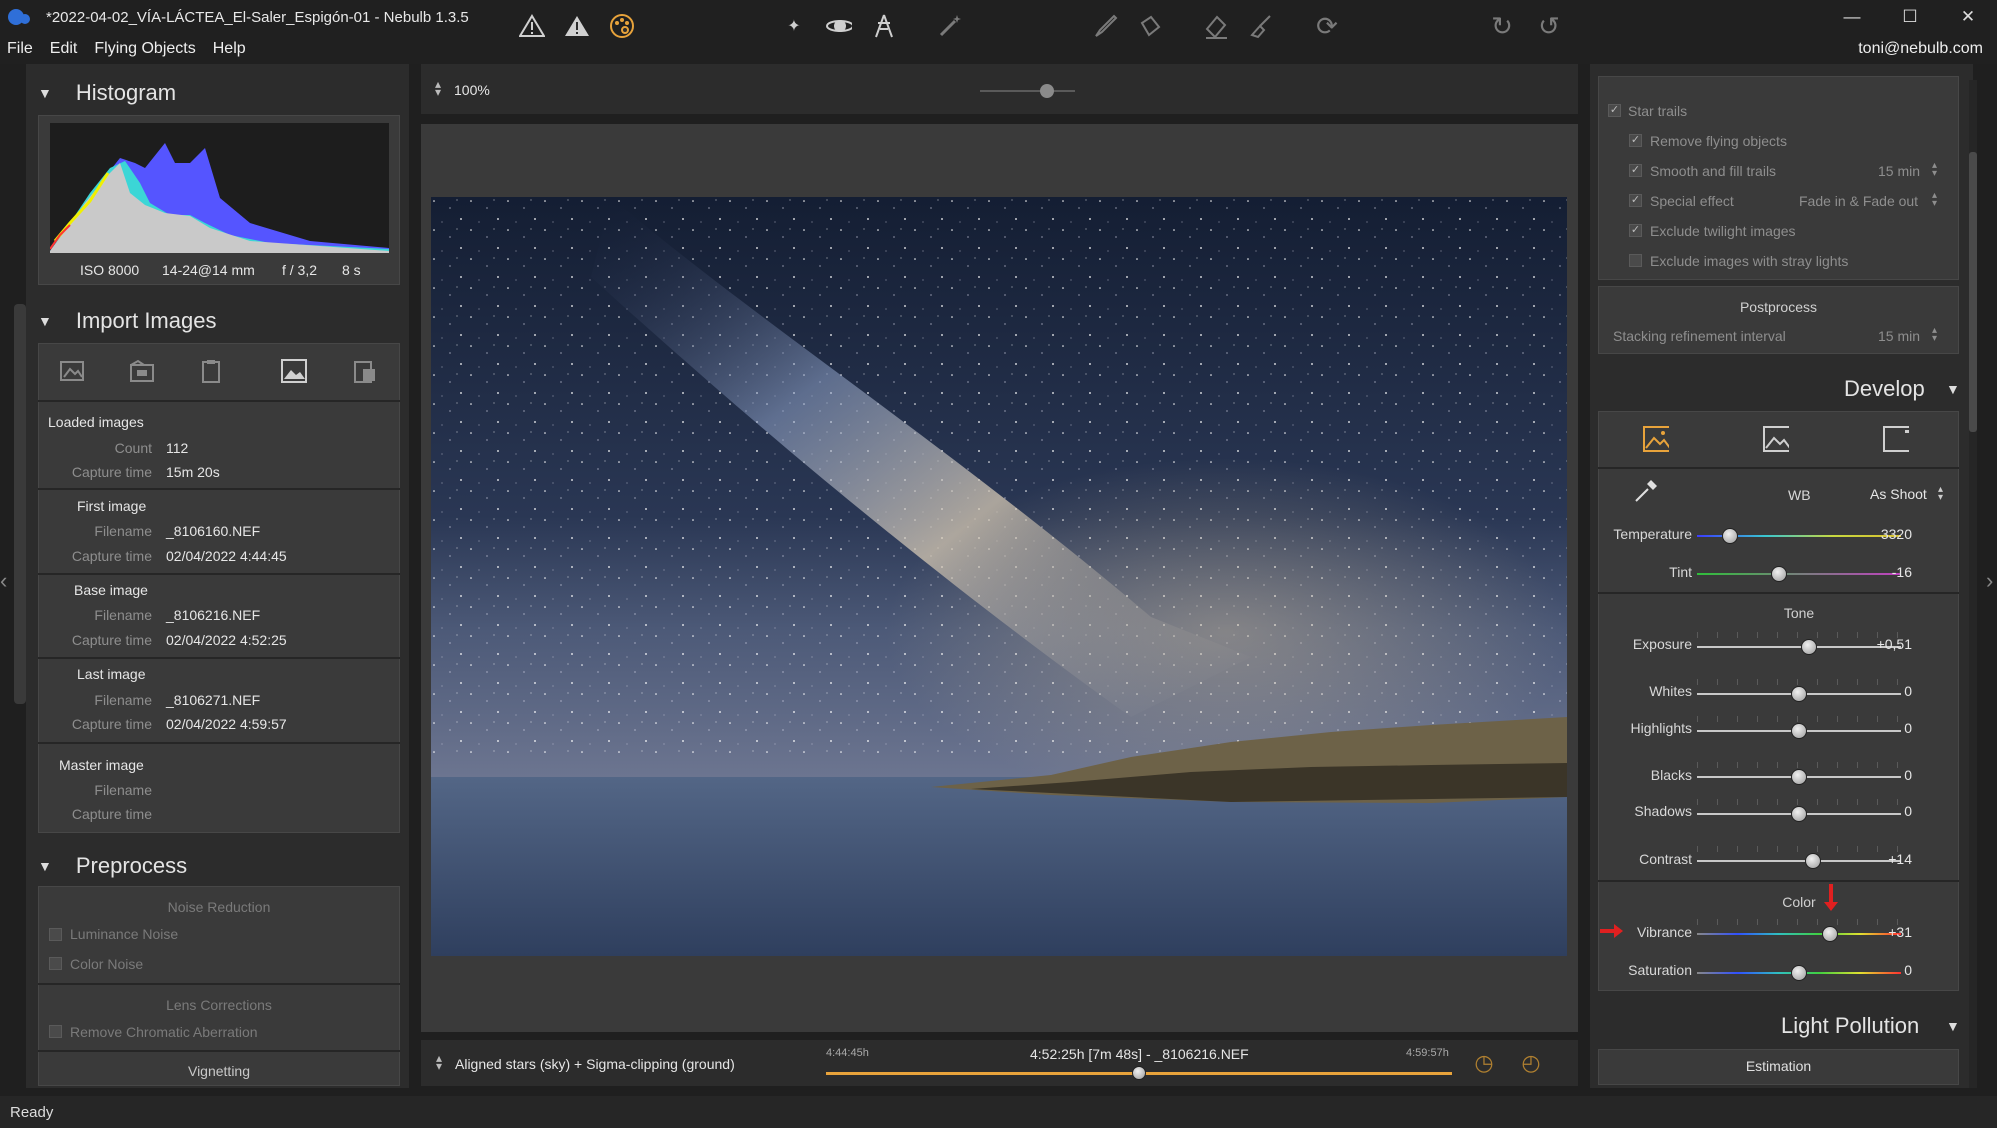 This screenshot has height=1128, width=1997. What do you see at coordinates (1887, 534) in the screenshot?
I see `temperature-value: 3320` at bounding box center [1887, 534].